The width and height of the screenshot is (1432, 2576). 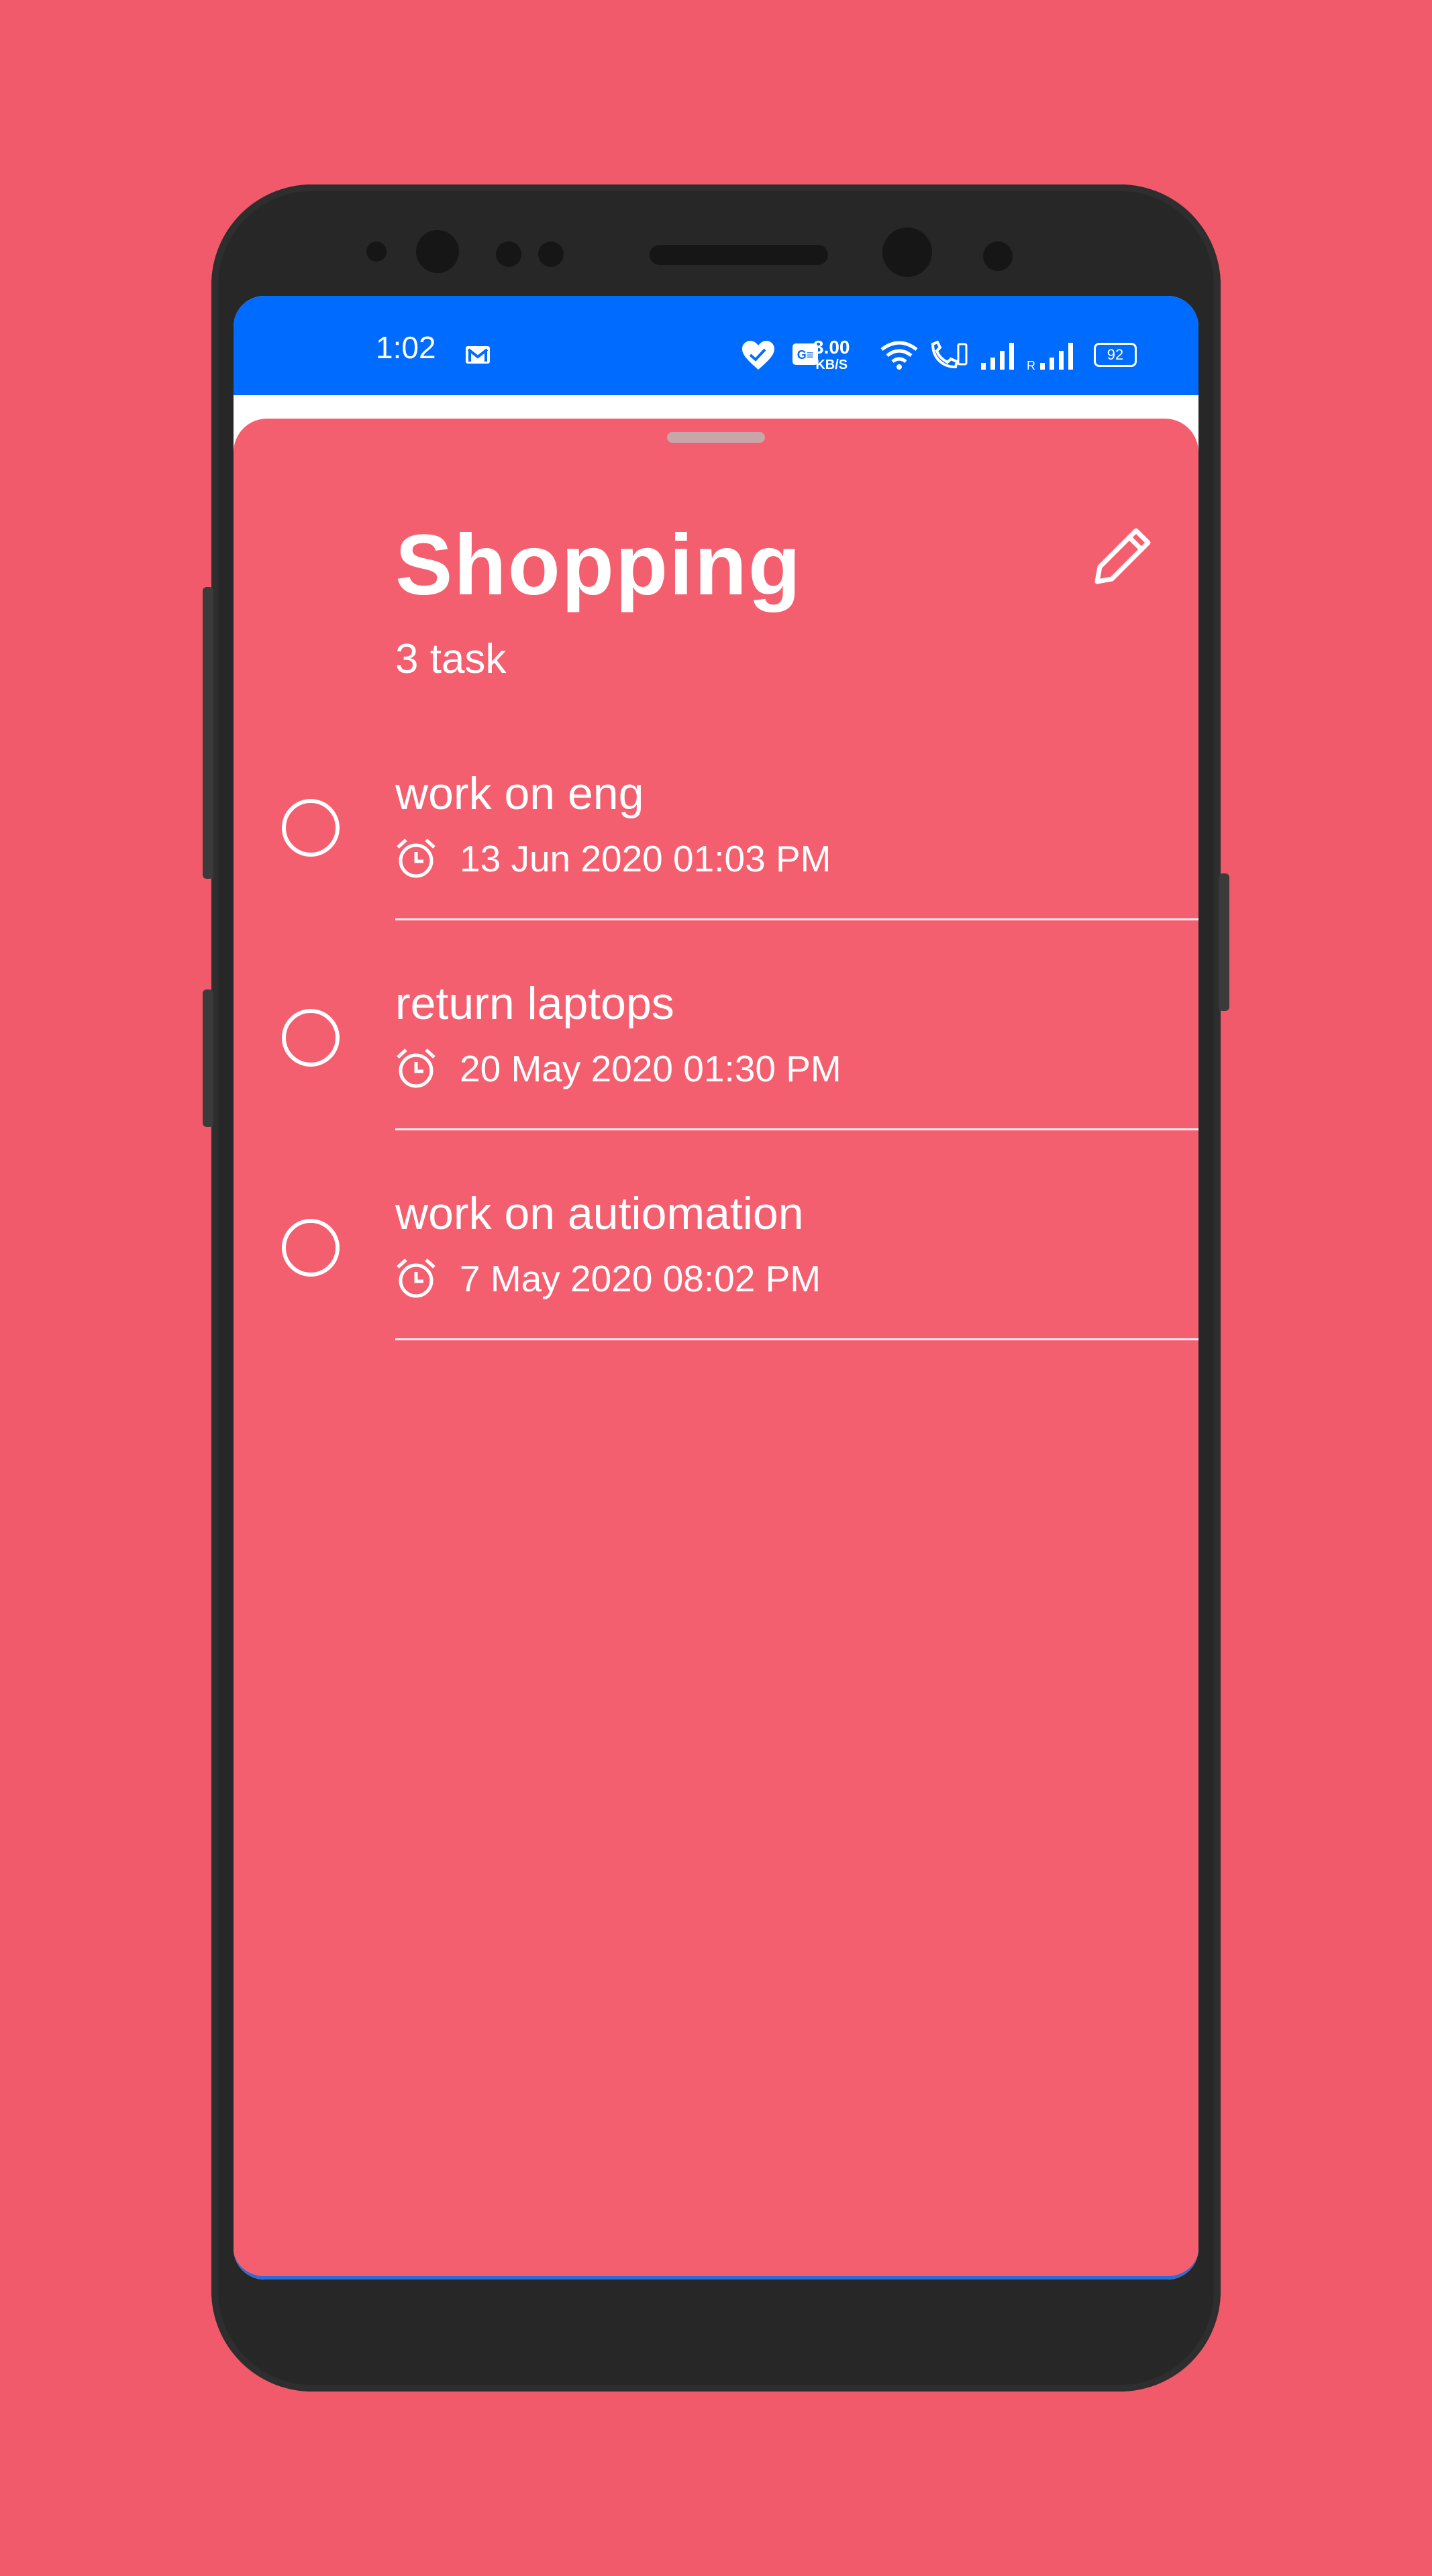 What do you see at coordinates (534, 1003) in the screenshot?
I see `task-name: return laptops` at bounding box center [534, 1003].